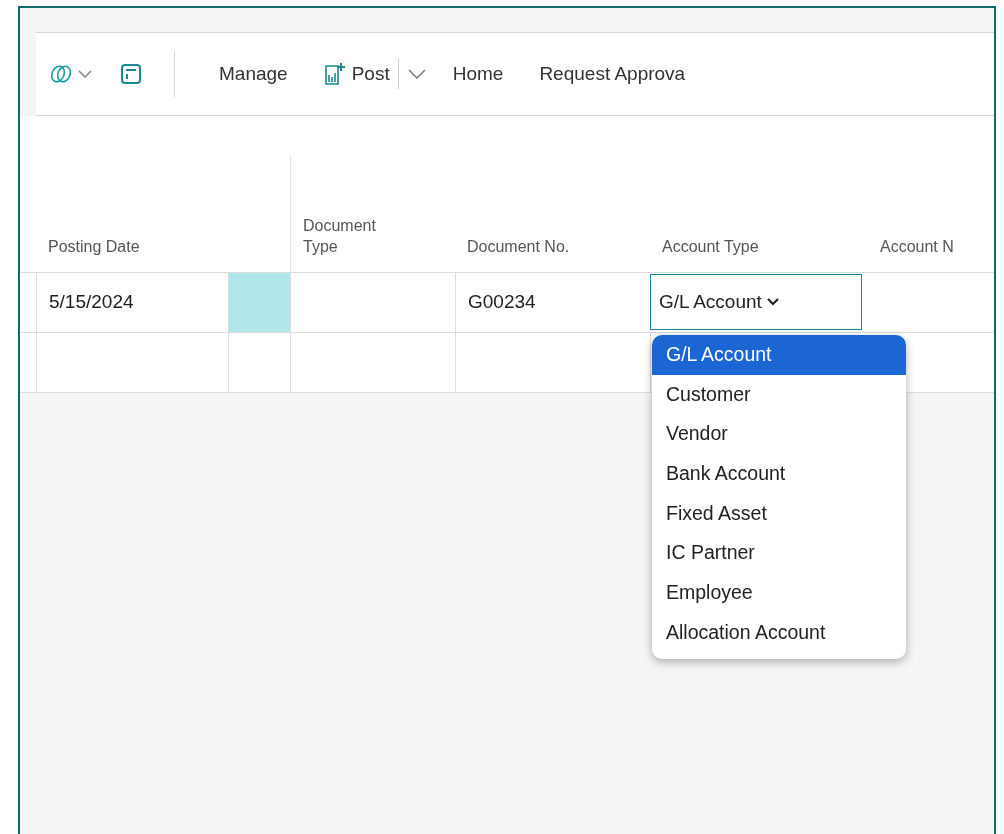 Image resolution: width=1004 pixels, height=834 pixels. Describe the element at coordinates (779, 632) in the screenshot. I see `dropdown-option: Allocation Account` at that location.